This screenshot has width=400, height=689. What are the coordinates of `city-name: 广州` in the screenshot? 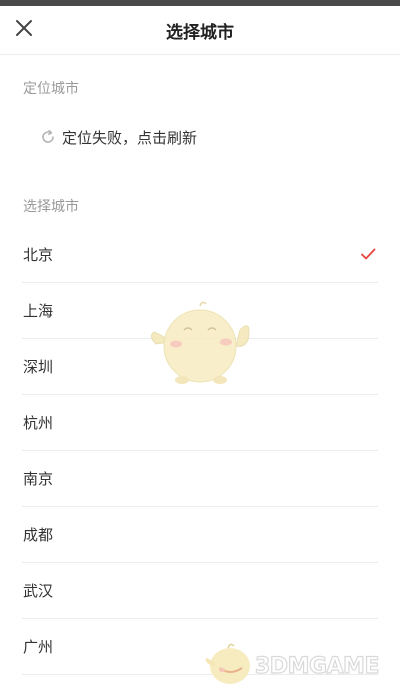 It's located at (38, 647).